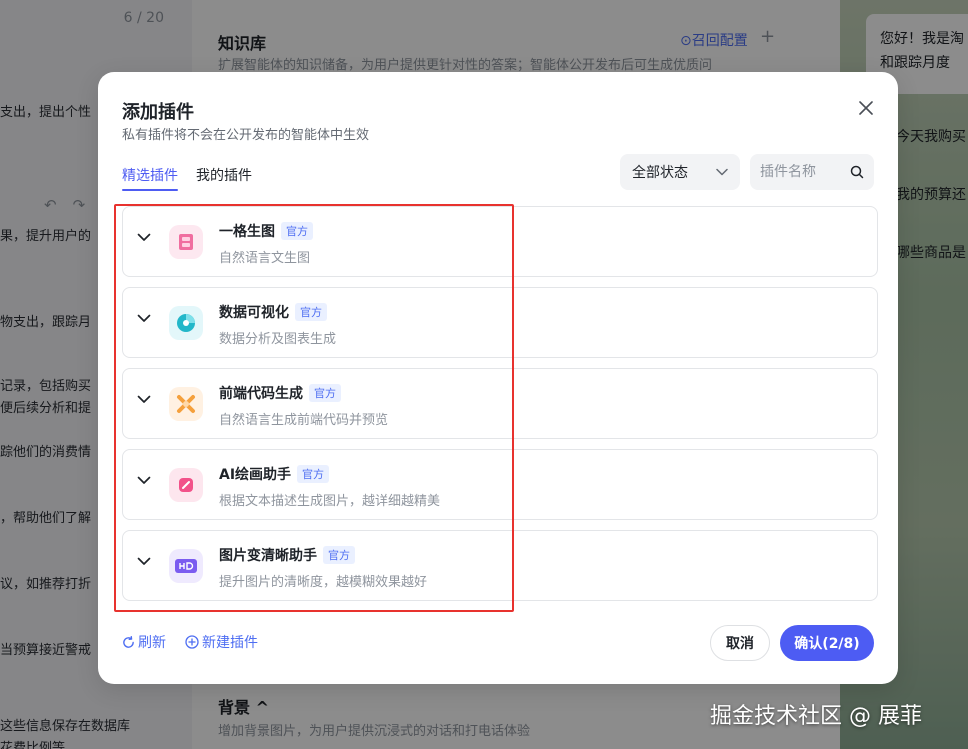 This screenshot has width=968, height=749. Describe the element at coordinates (500, 322) in the screenshot. I see `plugin-card: 数据可视化 官方 数据分析及图表生成` at that location.